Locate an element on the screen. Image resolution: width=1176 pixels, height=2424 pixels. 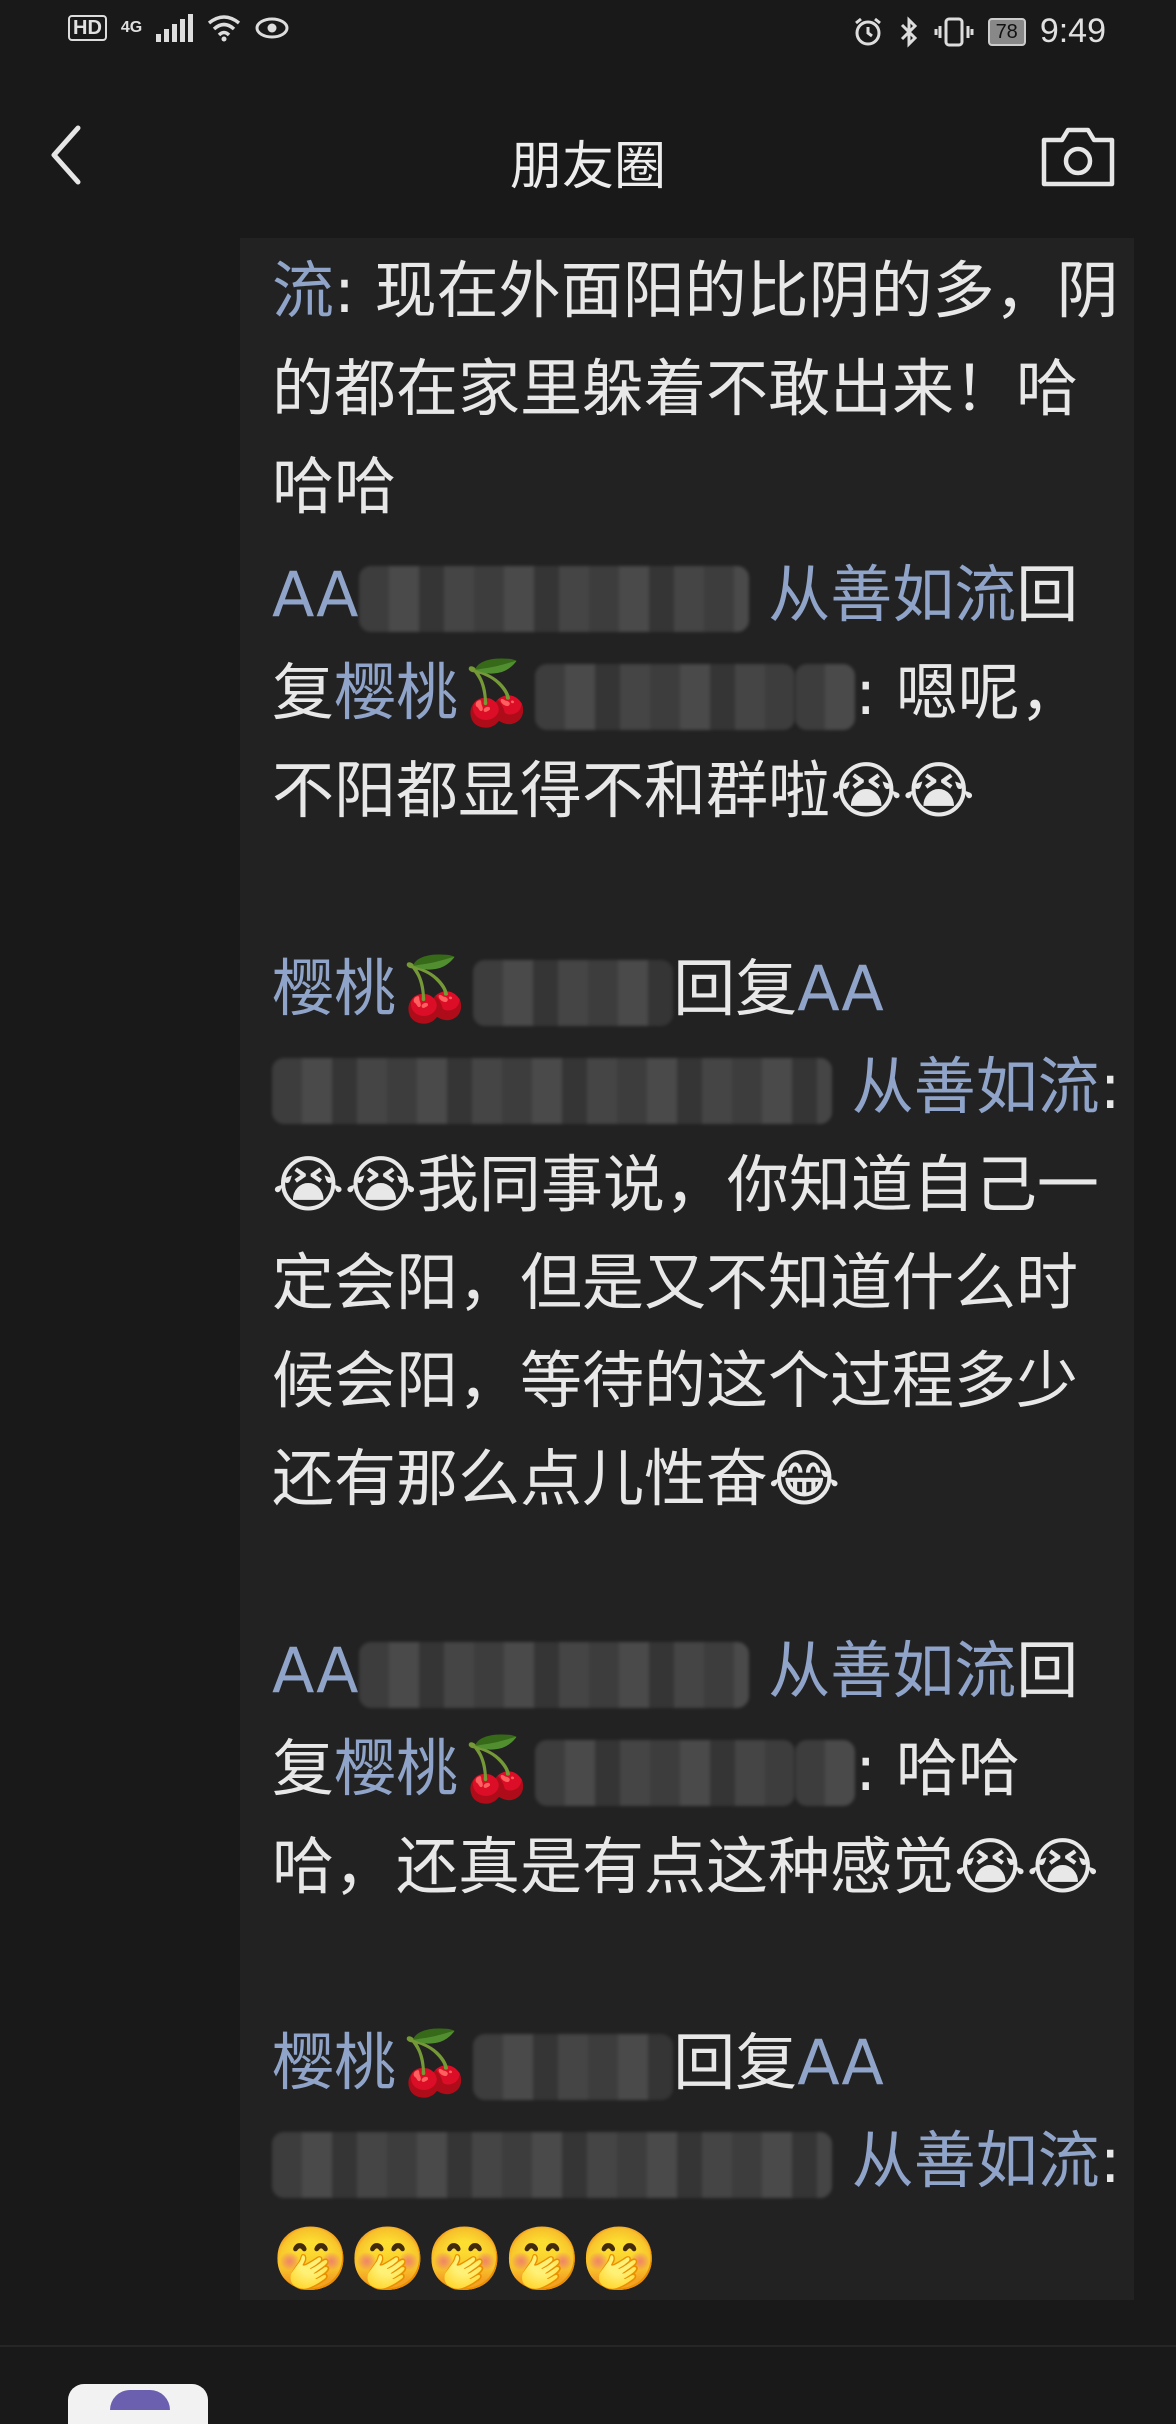
avatar-image is located at coordinates (140, 2400).